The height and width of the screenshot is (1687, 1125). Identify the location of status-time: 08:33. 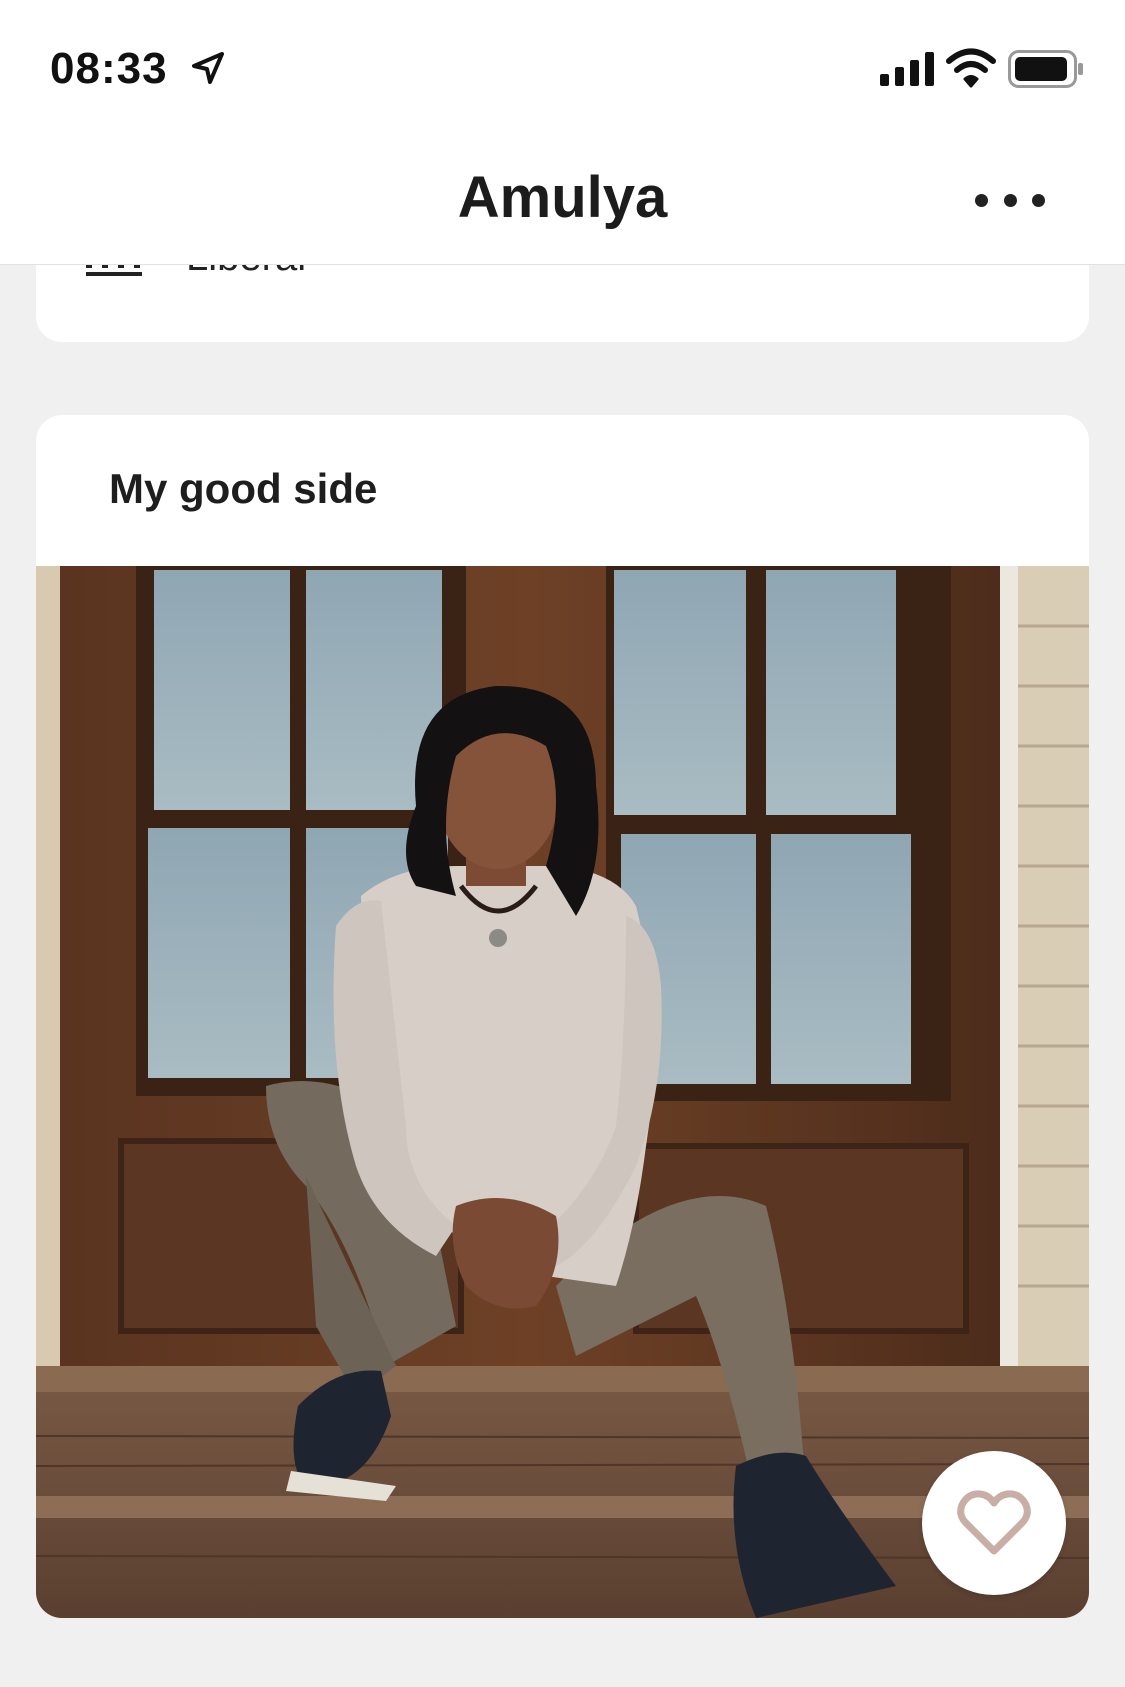
(109, 68).